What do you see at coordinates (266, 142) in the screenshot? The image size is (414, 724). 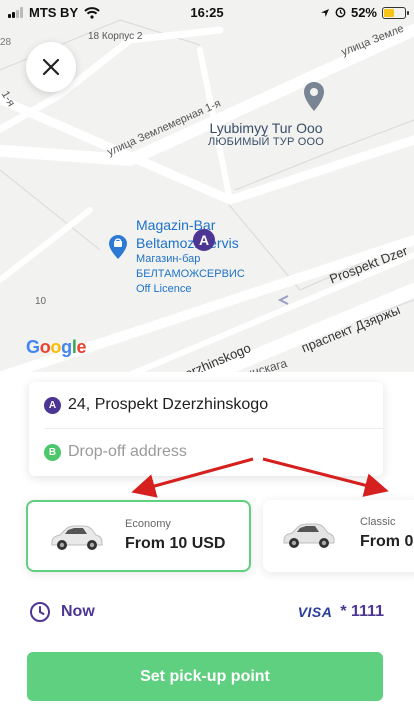 I see `poi-lyubimyy-tur-name-ru: ЛЮБИМЫЙ ТУР ООО` at bounding box center [266, 142].